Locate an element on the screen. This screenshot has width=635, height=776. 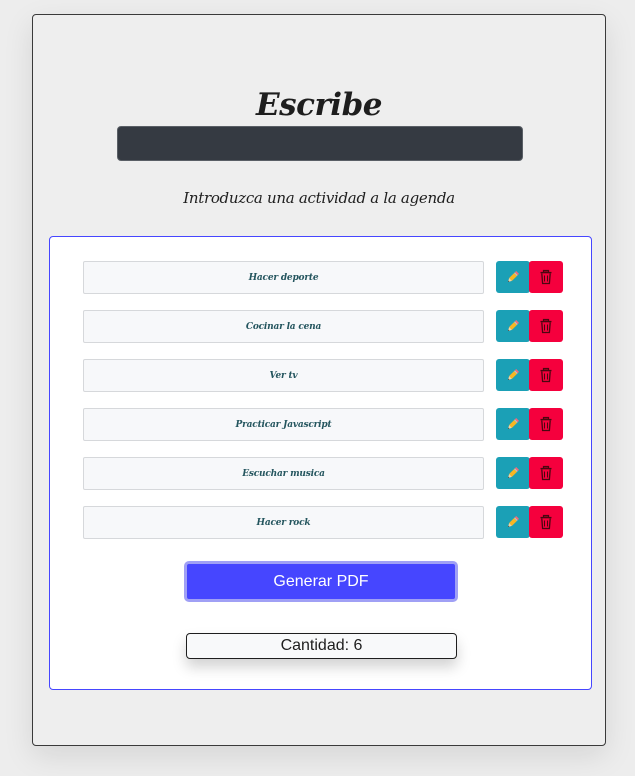
page-title: Escribe is located at coordinates (319, 105).